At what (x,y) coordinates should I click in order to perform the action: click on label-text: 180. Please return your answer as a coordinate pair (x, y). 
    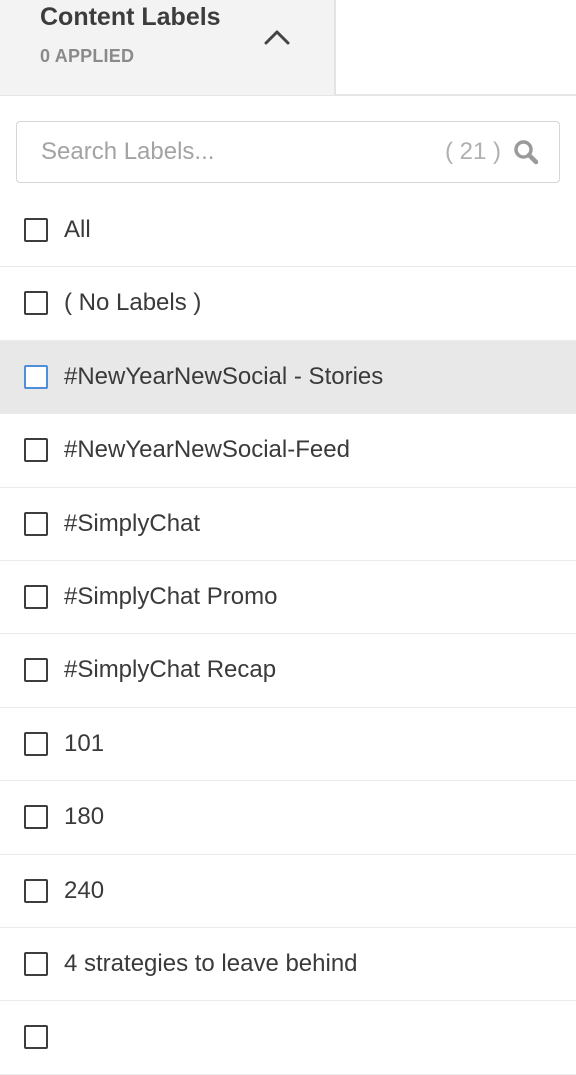
    Looking at the image, I should click on (84, 817).